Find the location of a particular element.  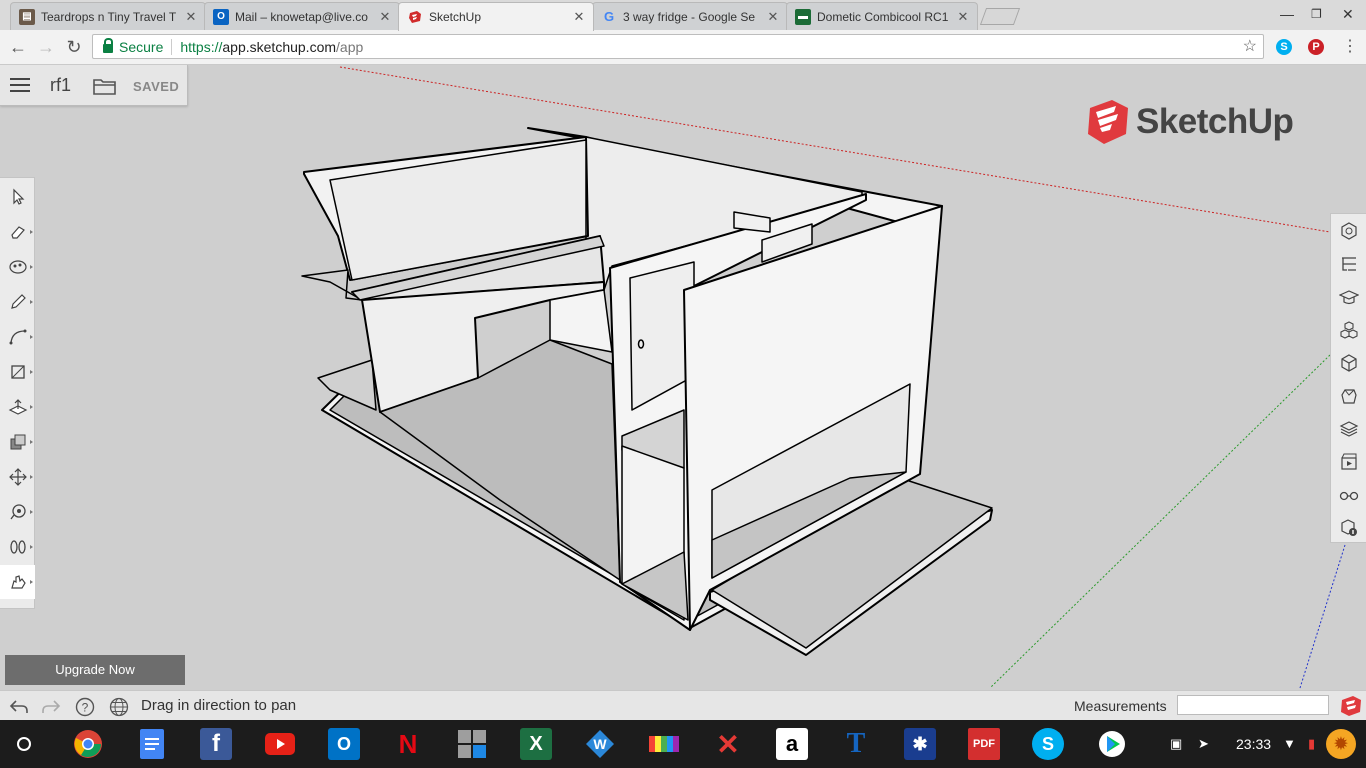

close-window-icon: ✕ is located at coordinates (1348, 14).